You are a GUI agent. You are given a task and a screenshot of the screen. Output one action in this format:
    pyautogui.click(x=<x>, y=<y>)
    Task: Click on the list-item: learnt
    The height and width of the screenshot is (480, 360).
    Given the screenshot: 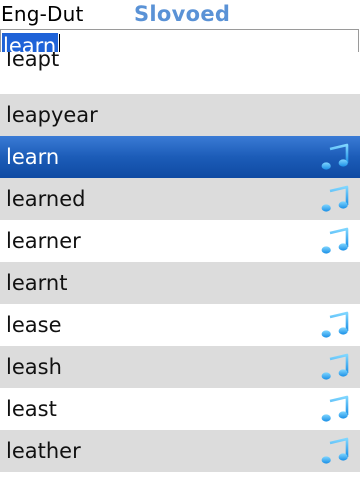 What is the action you would take?
    pyautogui.click(x=180, y=283)
    